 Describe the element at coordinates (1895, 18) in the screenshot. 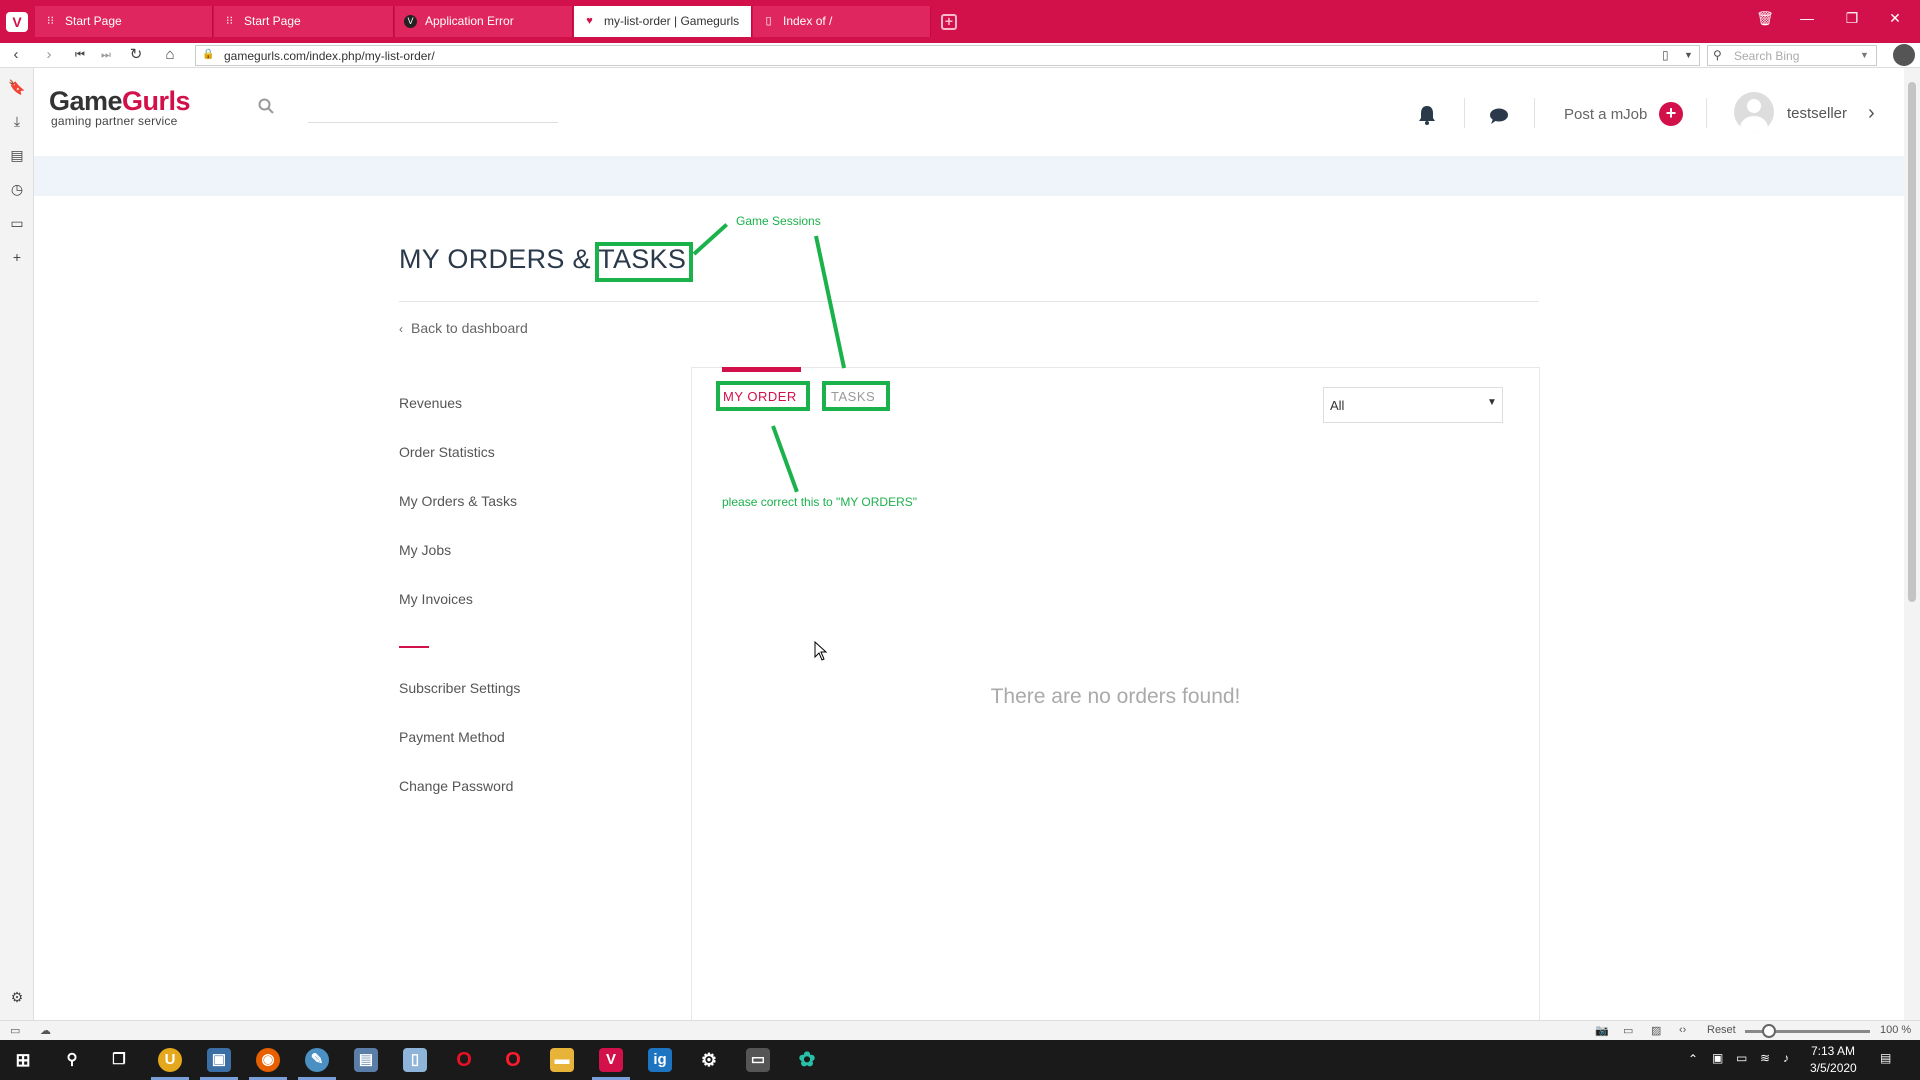

I see `close-window-button: ✕` at that location.